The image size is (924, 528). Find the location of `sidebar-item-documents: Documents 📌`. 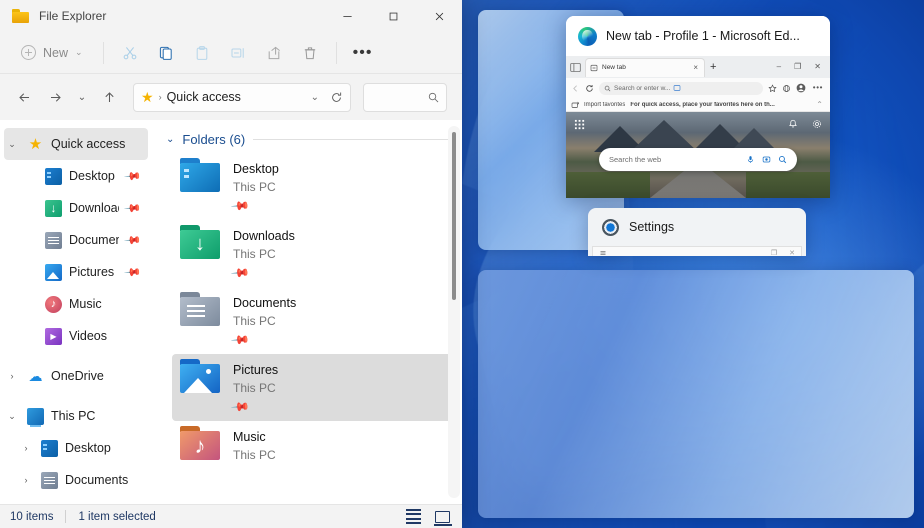

sidebar-item-documents: Documents 📌 is located at coordinates (76, 240).